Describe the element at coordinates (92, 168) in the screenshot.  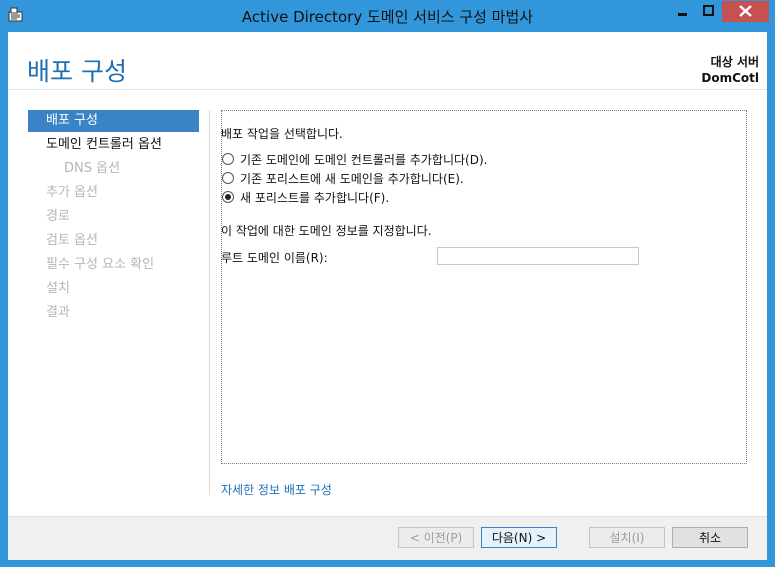
I see `nav-item-dns-options: DNS 옵션` at that location.